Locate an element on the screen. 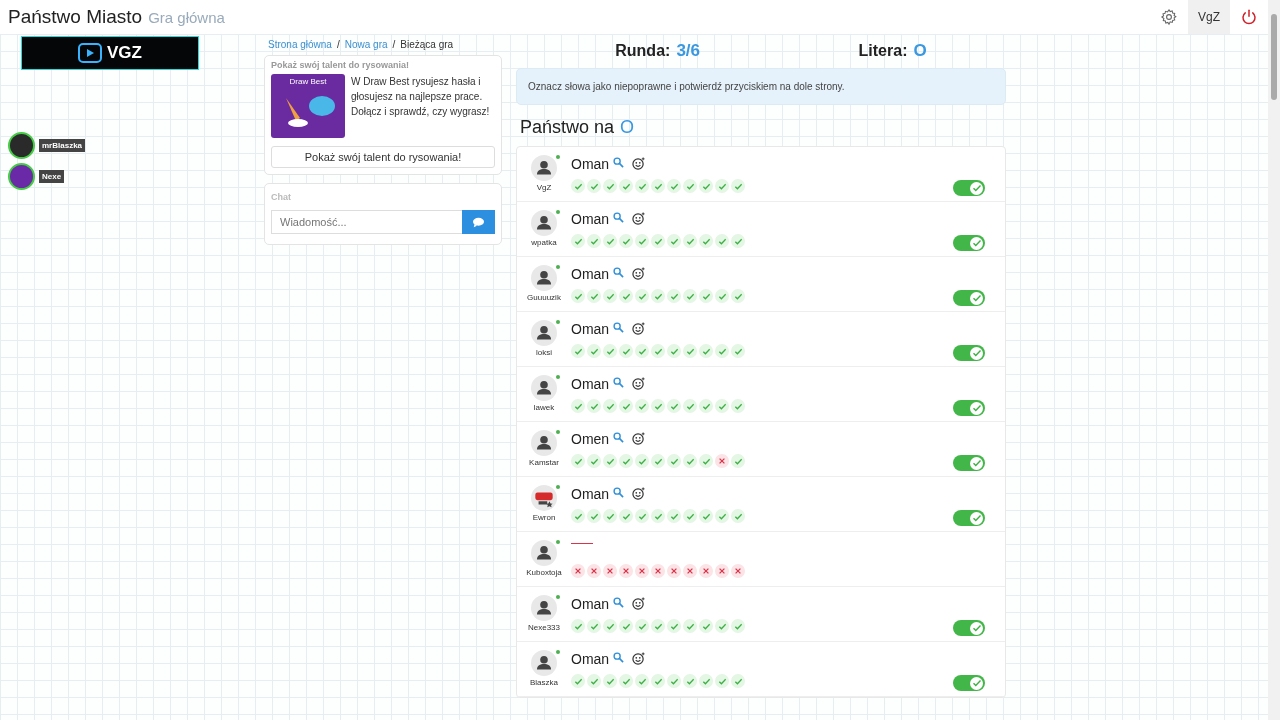  user-menu-button: VgZ is located at coordinates (1209, 17).